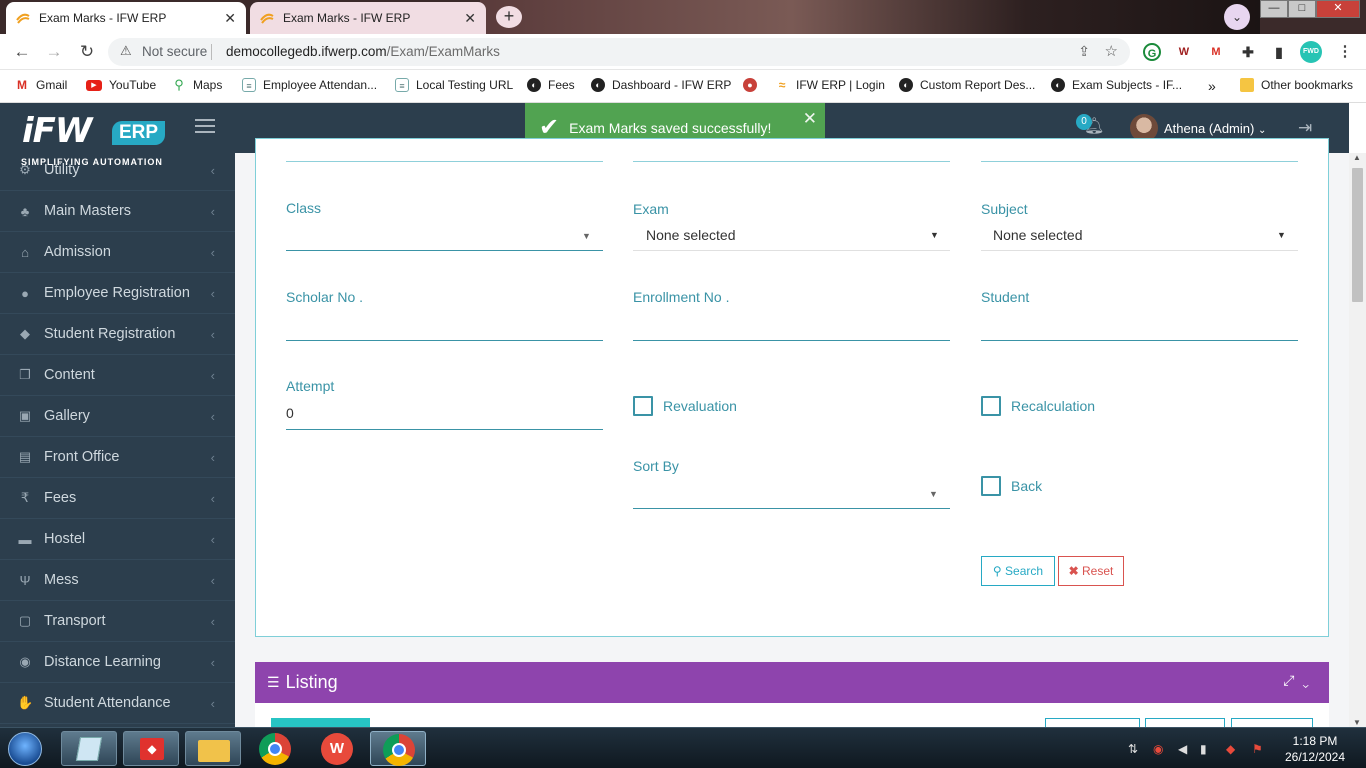 This screenshot has width=1366, height=768. What do you see at coordinates (1274, 9) in the screenshot?
I see `minimize-button: —` at bounding box center [1274, 9].